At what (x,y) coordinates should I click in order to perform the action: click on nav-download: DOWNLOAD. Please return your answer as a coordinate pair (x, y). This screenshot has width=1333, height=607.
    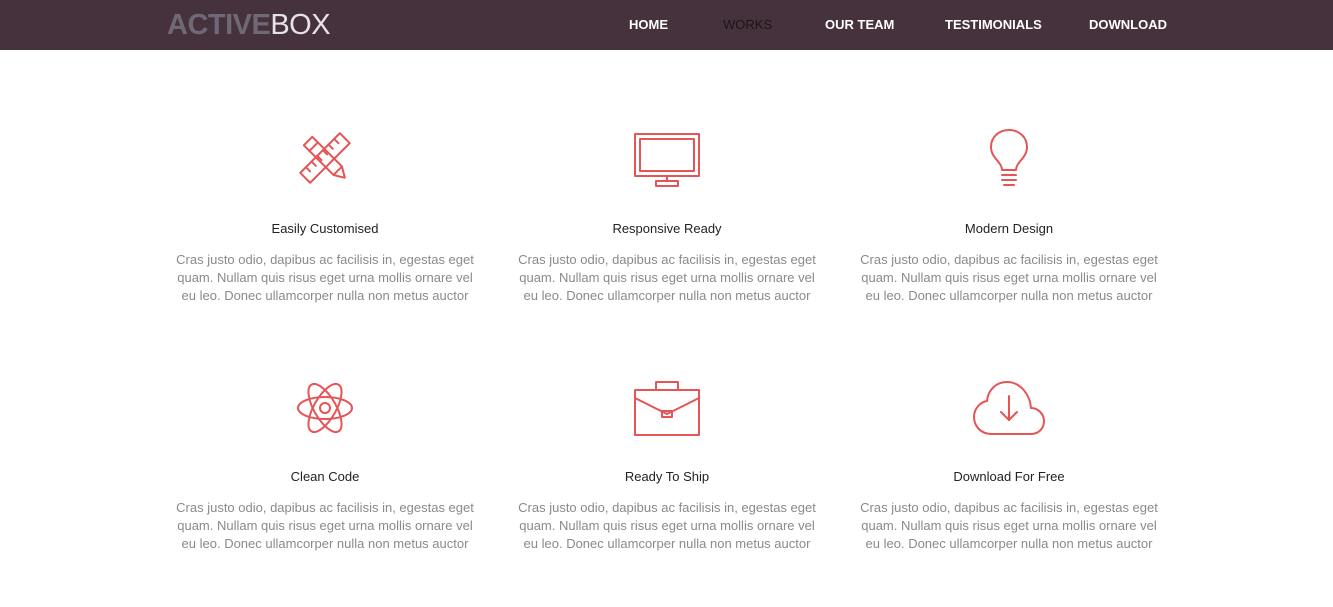
    Looking at the image, I should click on (1128, 24).